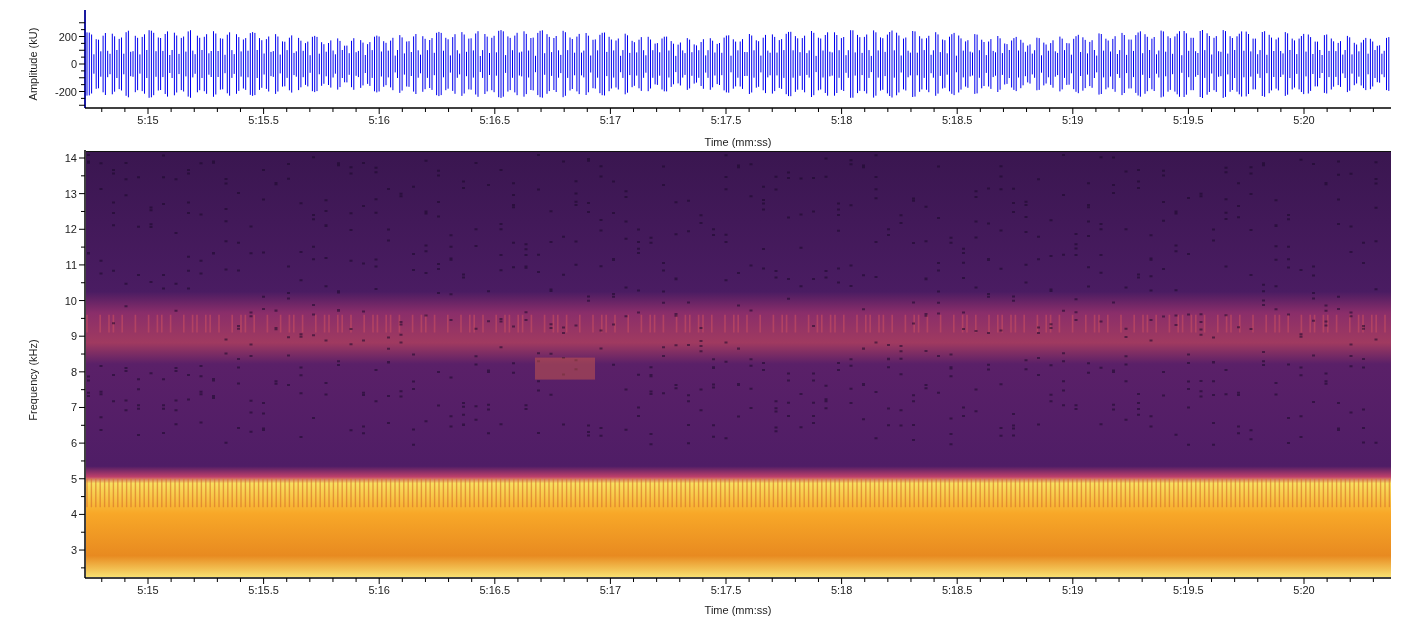 The height and width of the screenshot is (628, 1416). I want to click on tick-label: 10, so click(70, 300).